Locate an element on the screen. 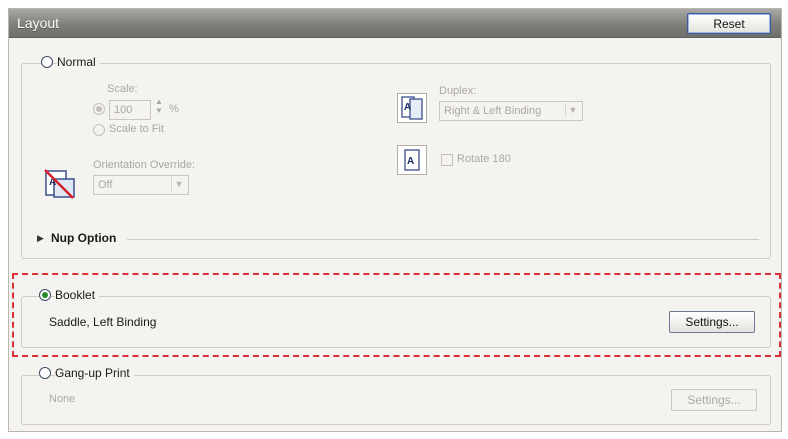  rotate-checkbox is located at coordinates (447, 160).